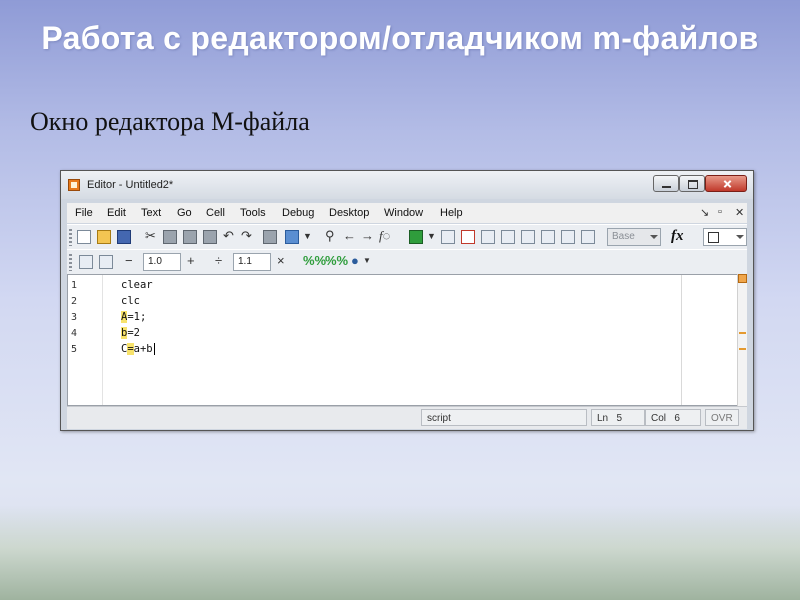 This screenshot has width=800, height=600. What do you see at coordinates (85, 340) in the screenshot?
I see `line-number-gutter: 1 2 3 4 5` at bounding box center [85, 340].